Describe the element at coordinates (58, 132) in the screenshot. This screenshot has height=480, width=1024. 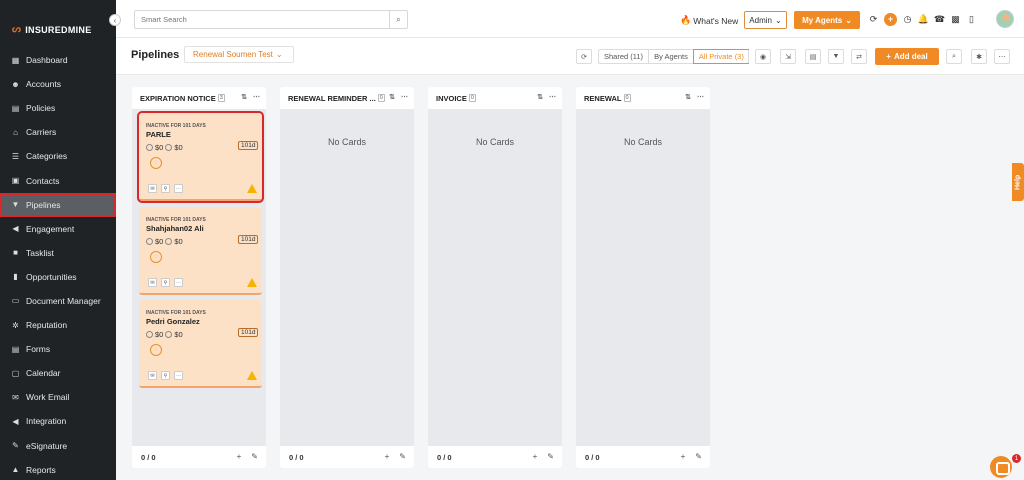
I see `sidebar-item-carriers: ⌂ Carriers` at that location.